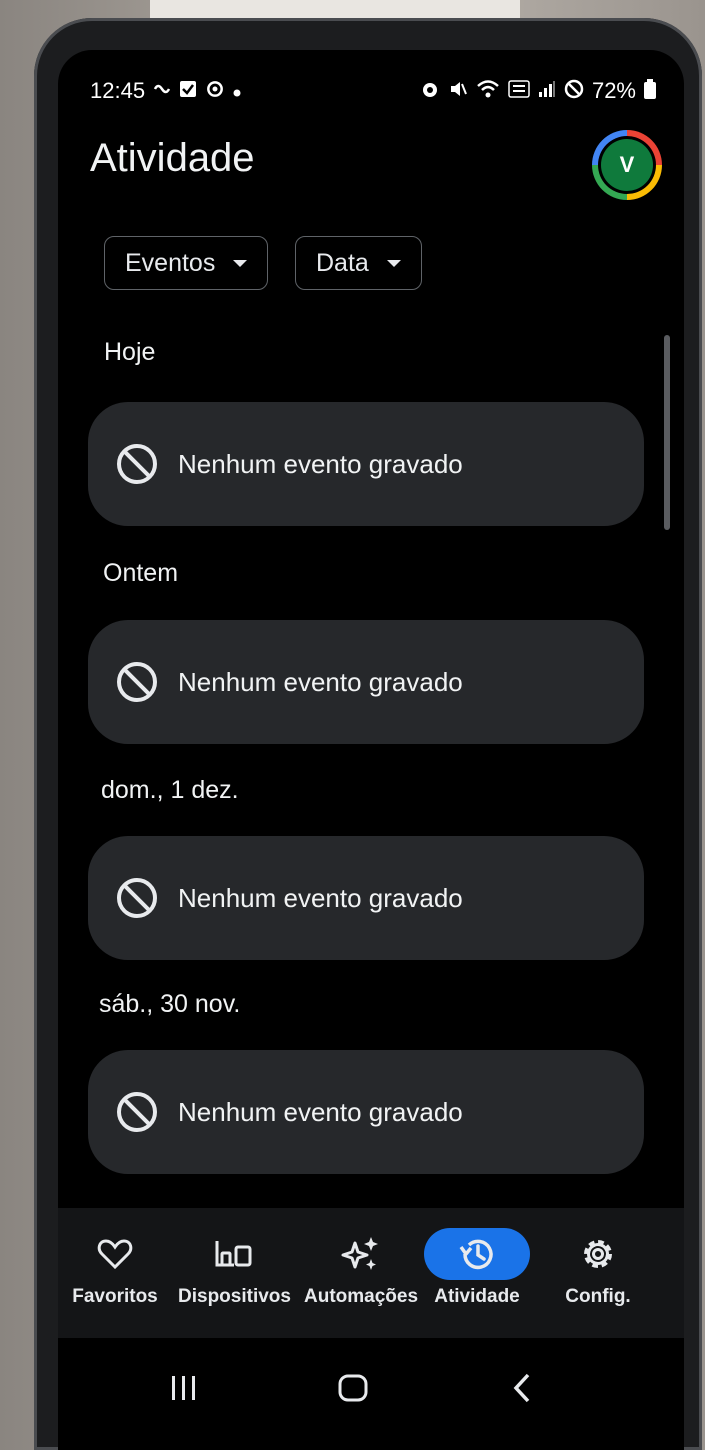 The width and height of the screenshot is (705, 1450). What do you see at coordinates (342, 262) in the screenshot?
I see `date-filter-label: Data` at bounding box center [342, 262].